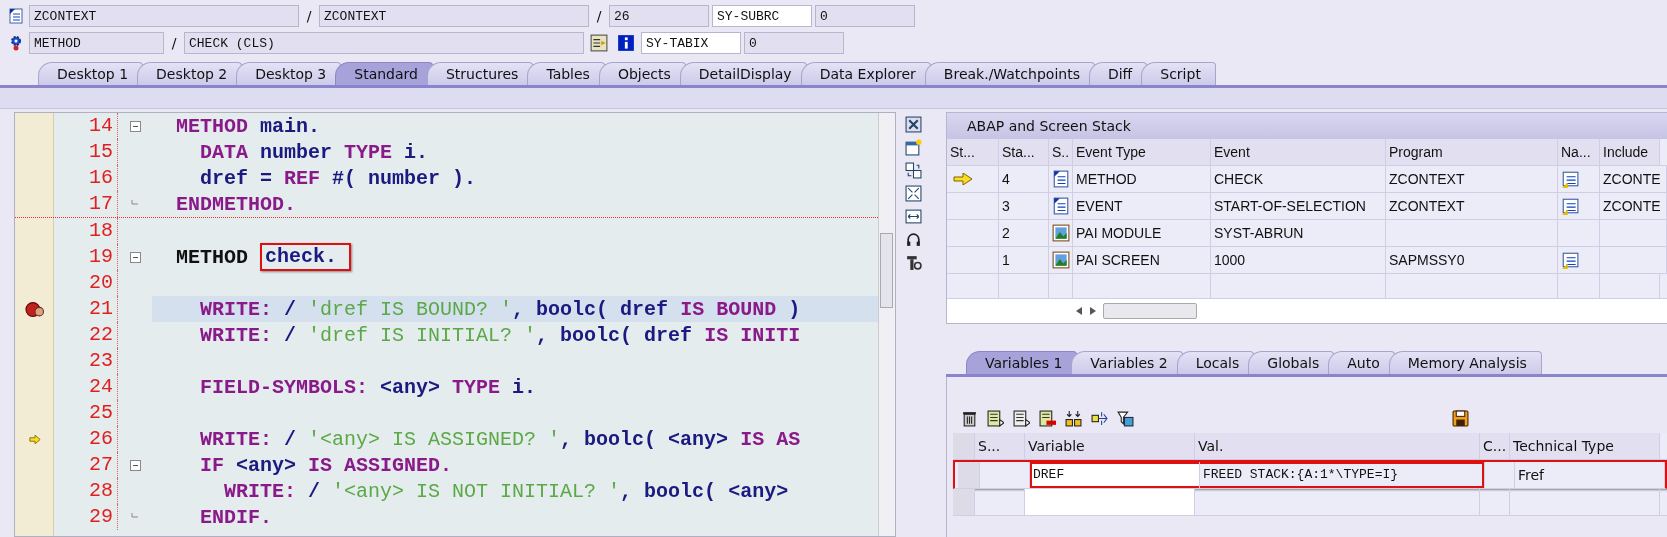 Image resolution: width=1667 pixels, height=537 pixels. What do you see at coordinates (1337, 446) in the screenshot?
I see `column-header: Val.` at bounding box center [1337, 446].